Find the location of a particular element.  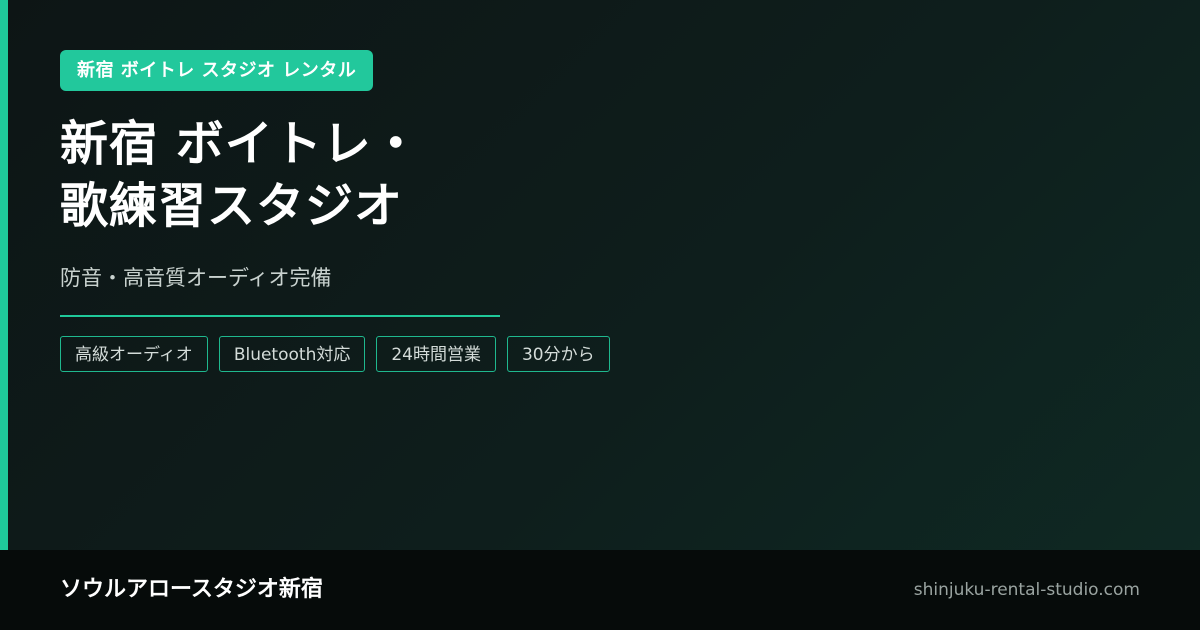

feature-tags: 高級オーディオ Bluetooth対応 24時間営業 30分から is located at coordinates (600, 354).